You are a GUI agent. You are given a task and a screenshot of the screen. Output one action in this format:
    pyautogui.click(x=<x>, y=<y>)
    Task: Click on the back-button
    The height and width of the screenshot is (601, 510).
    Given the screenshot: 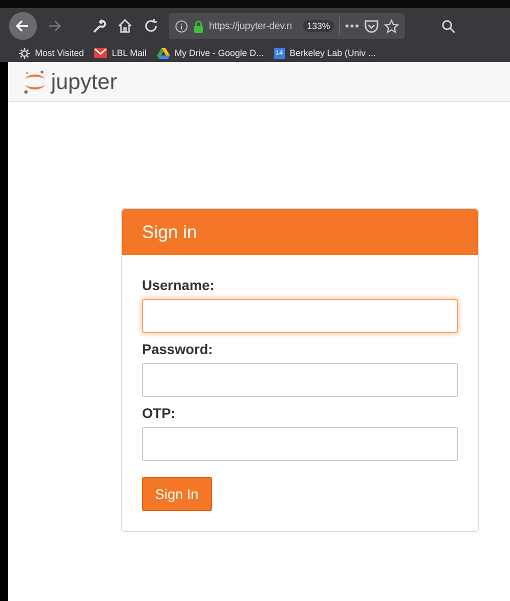 What is the action you would take?
    pyautogui.click(x=23, y=26)
    